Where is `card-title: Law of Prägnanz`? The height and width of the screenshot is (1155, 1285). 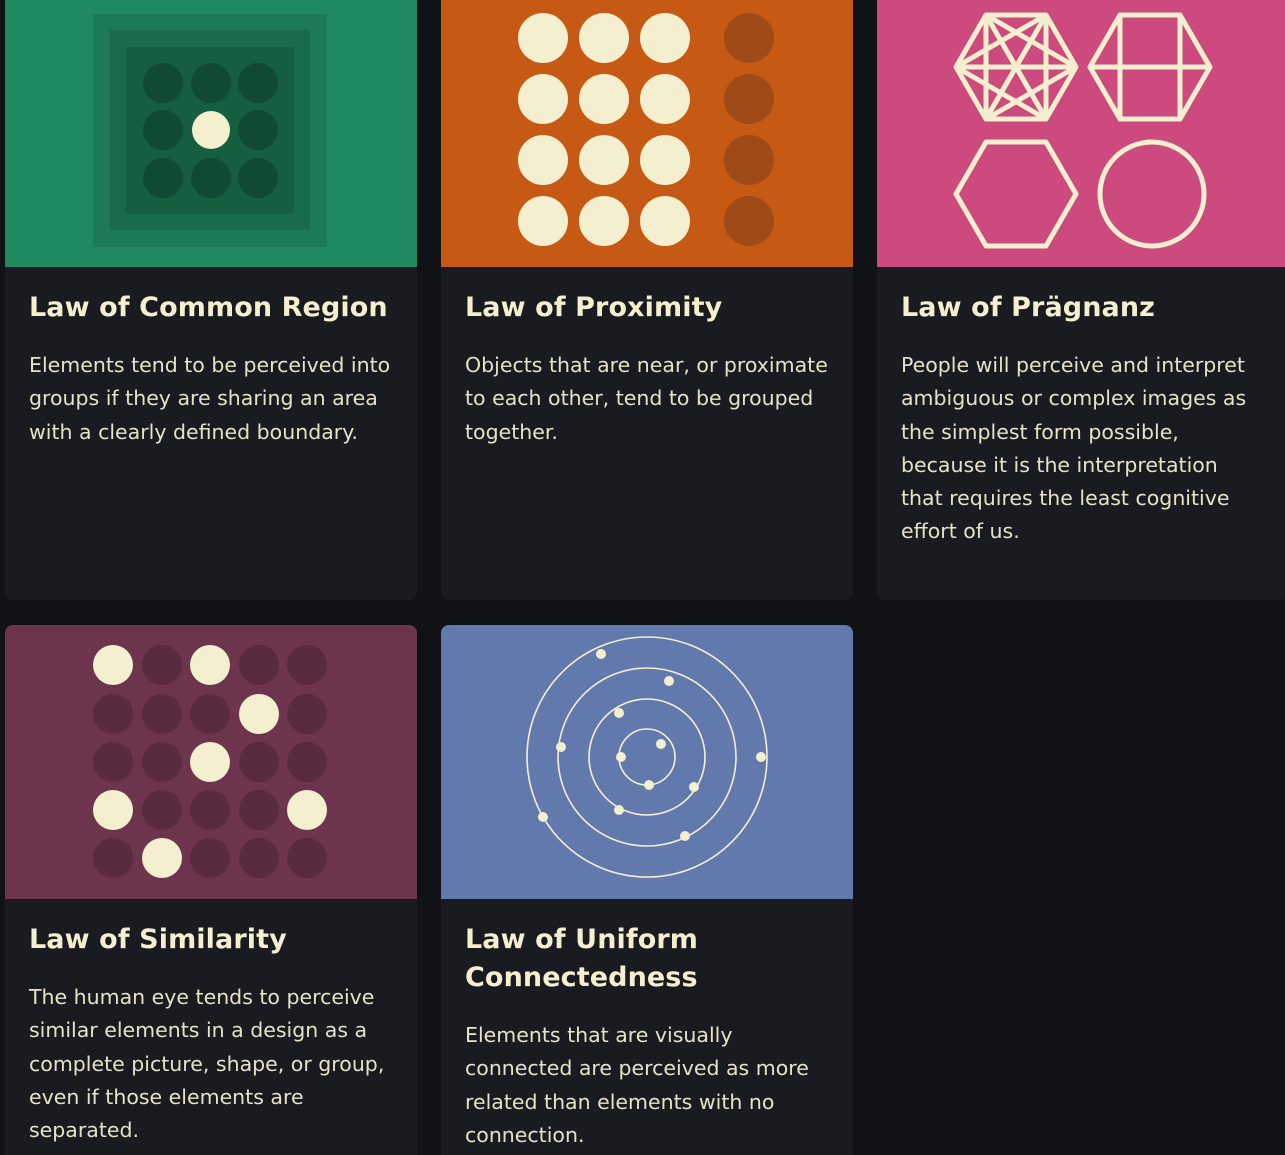
card-title: Law of Prägnanz is located at coordinates (1028, 307).